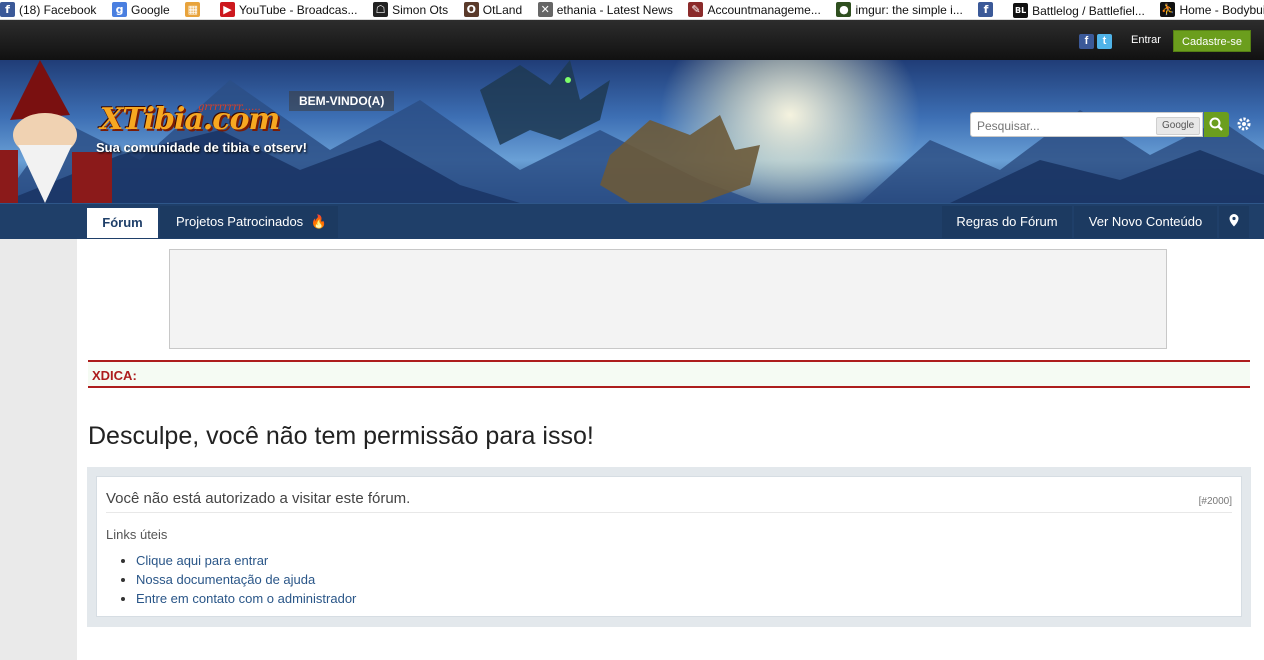 This screenshot has width=1264, height=660. Describe the element at coordinates (381, 9) in the screenshot. I see `simon-ots-icon: ☖` at that location.